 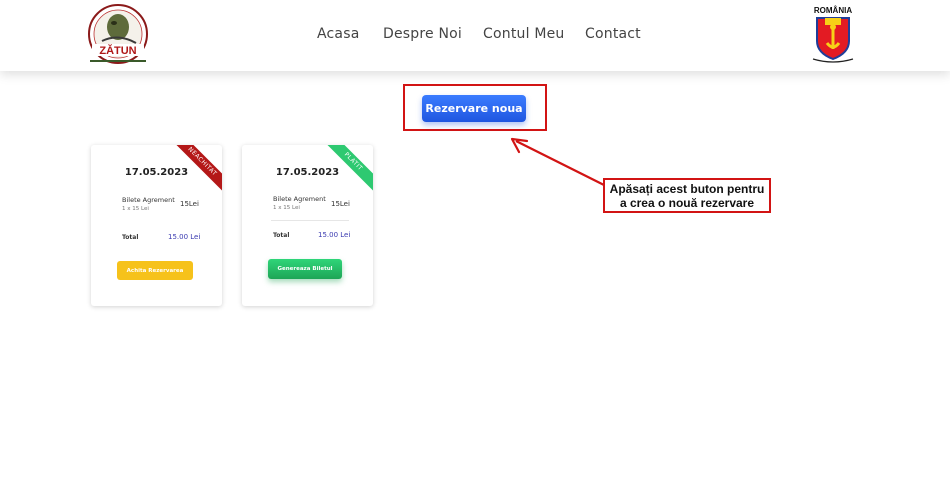 I want to click on nav-contul-meu: Contul Meu, so click(x=523, y=34).